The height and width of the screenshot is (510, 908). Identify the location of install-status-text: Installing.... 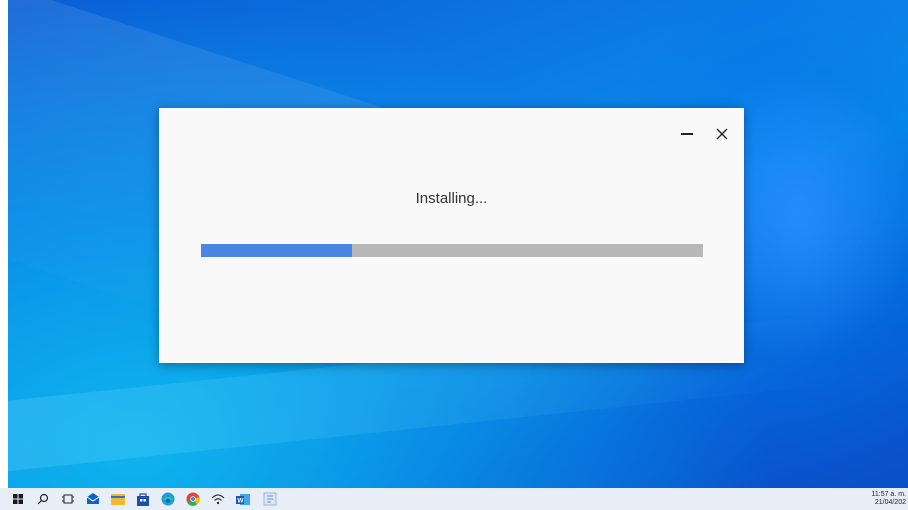
(451, 198).